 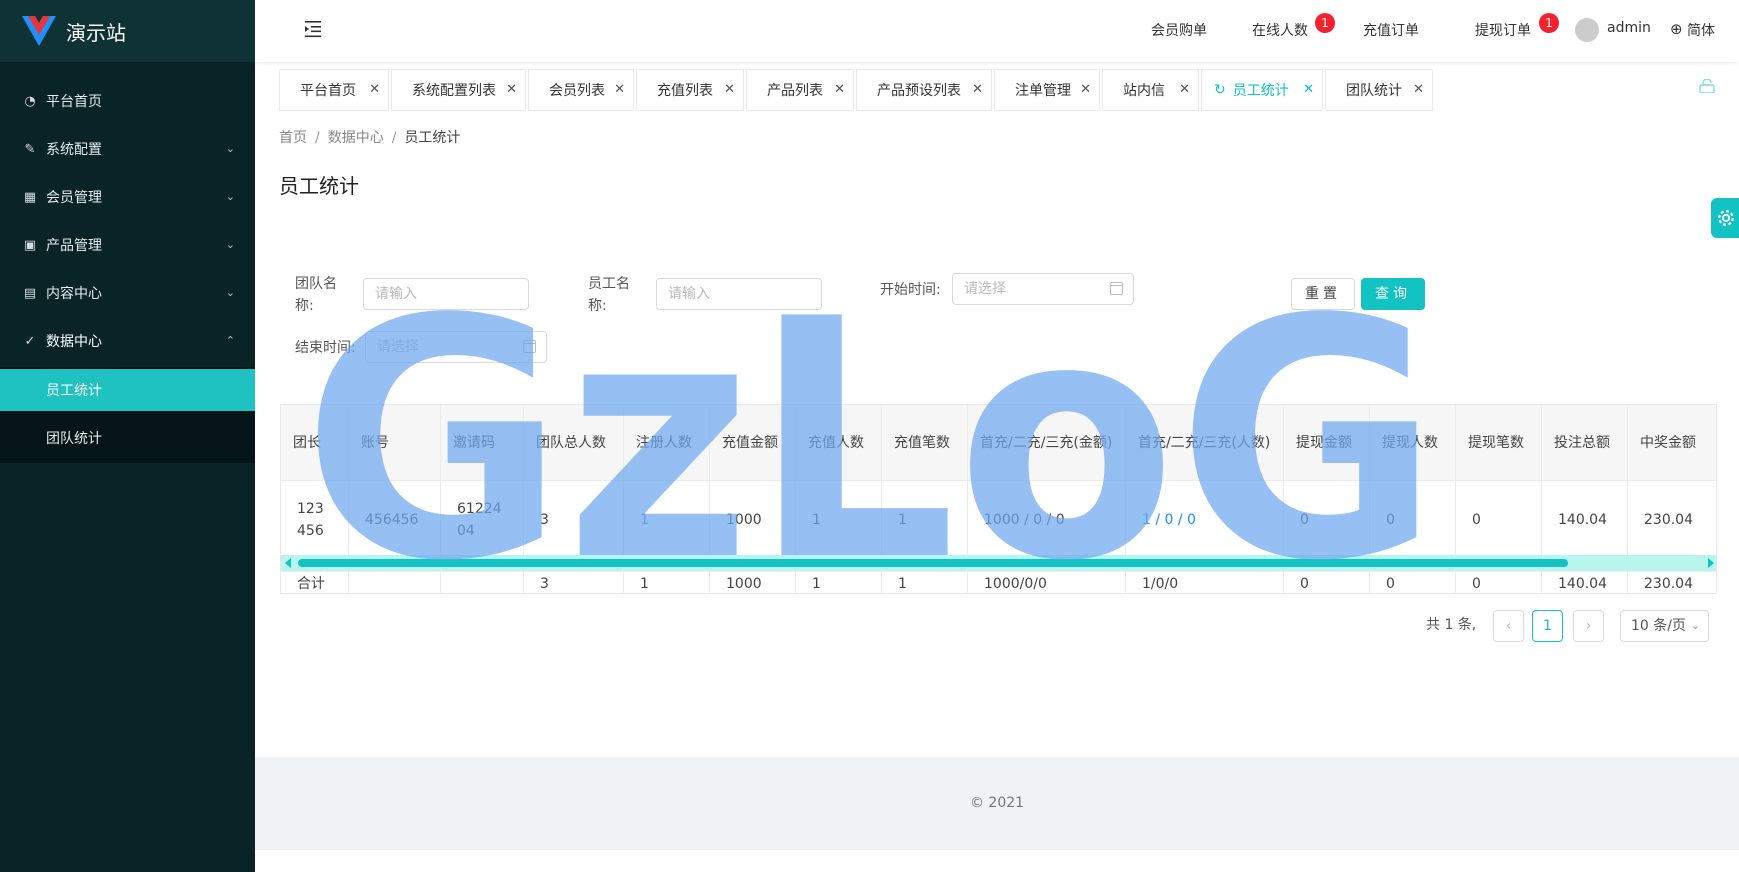 I want to click on settings-button, so click(x=1725, y=218).